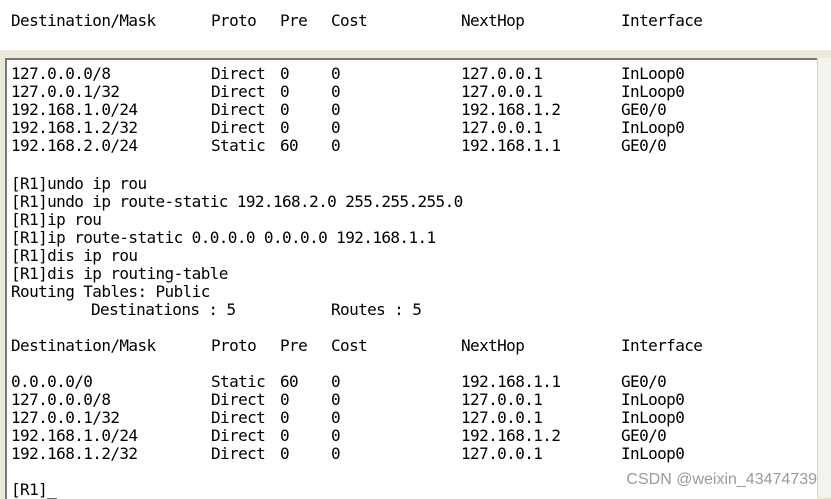  I want to click on table1-cell-dest: 127.0.0.1/32, so click(65, 91).